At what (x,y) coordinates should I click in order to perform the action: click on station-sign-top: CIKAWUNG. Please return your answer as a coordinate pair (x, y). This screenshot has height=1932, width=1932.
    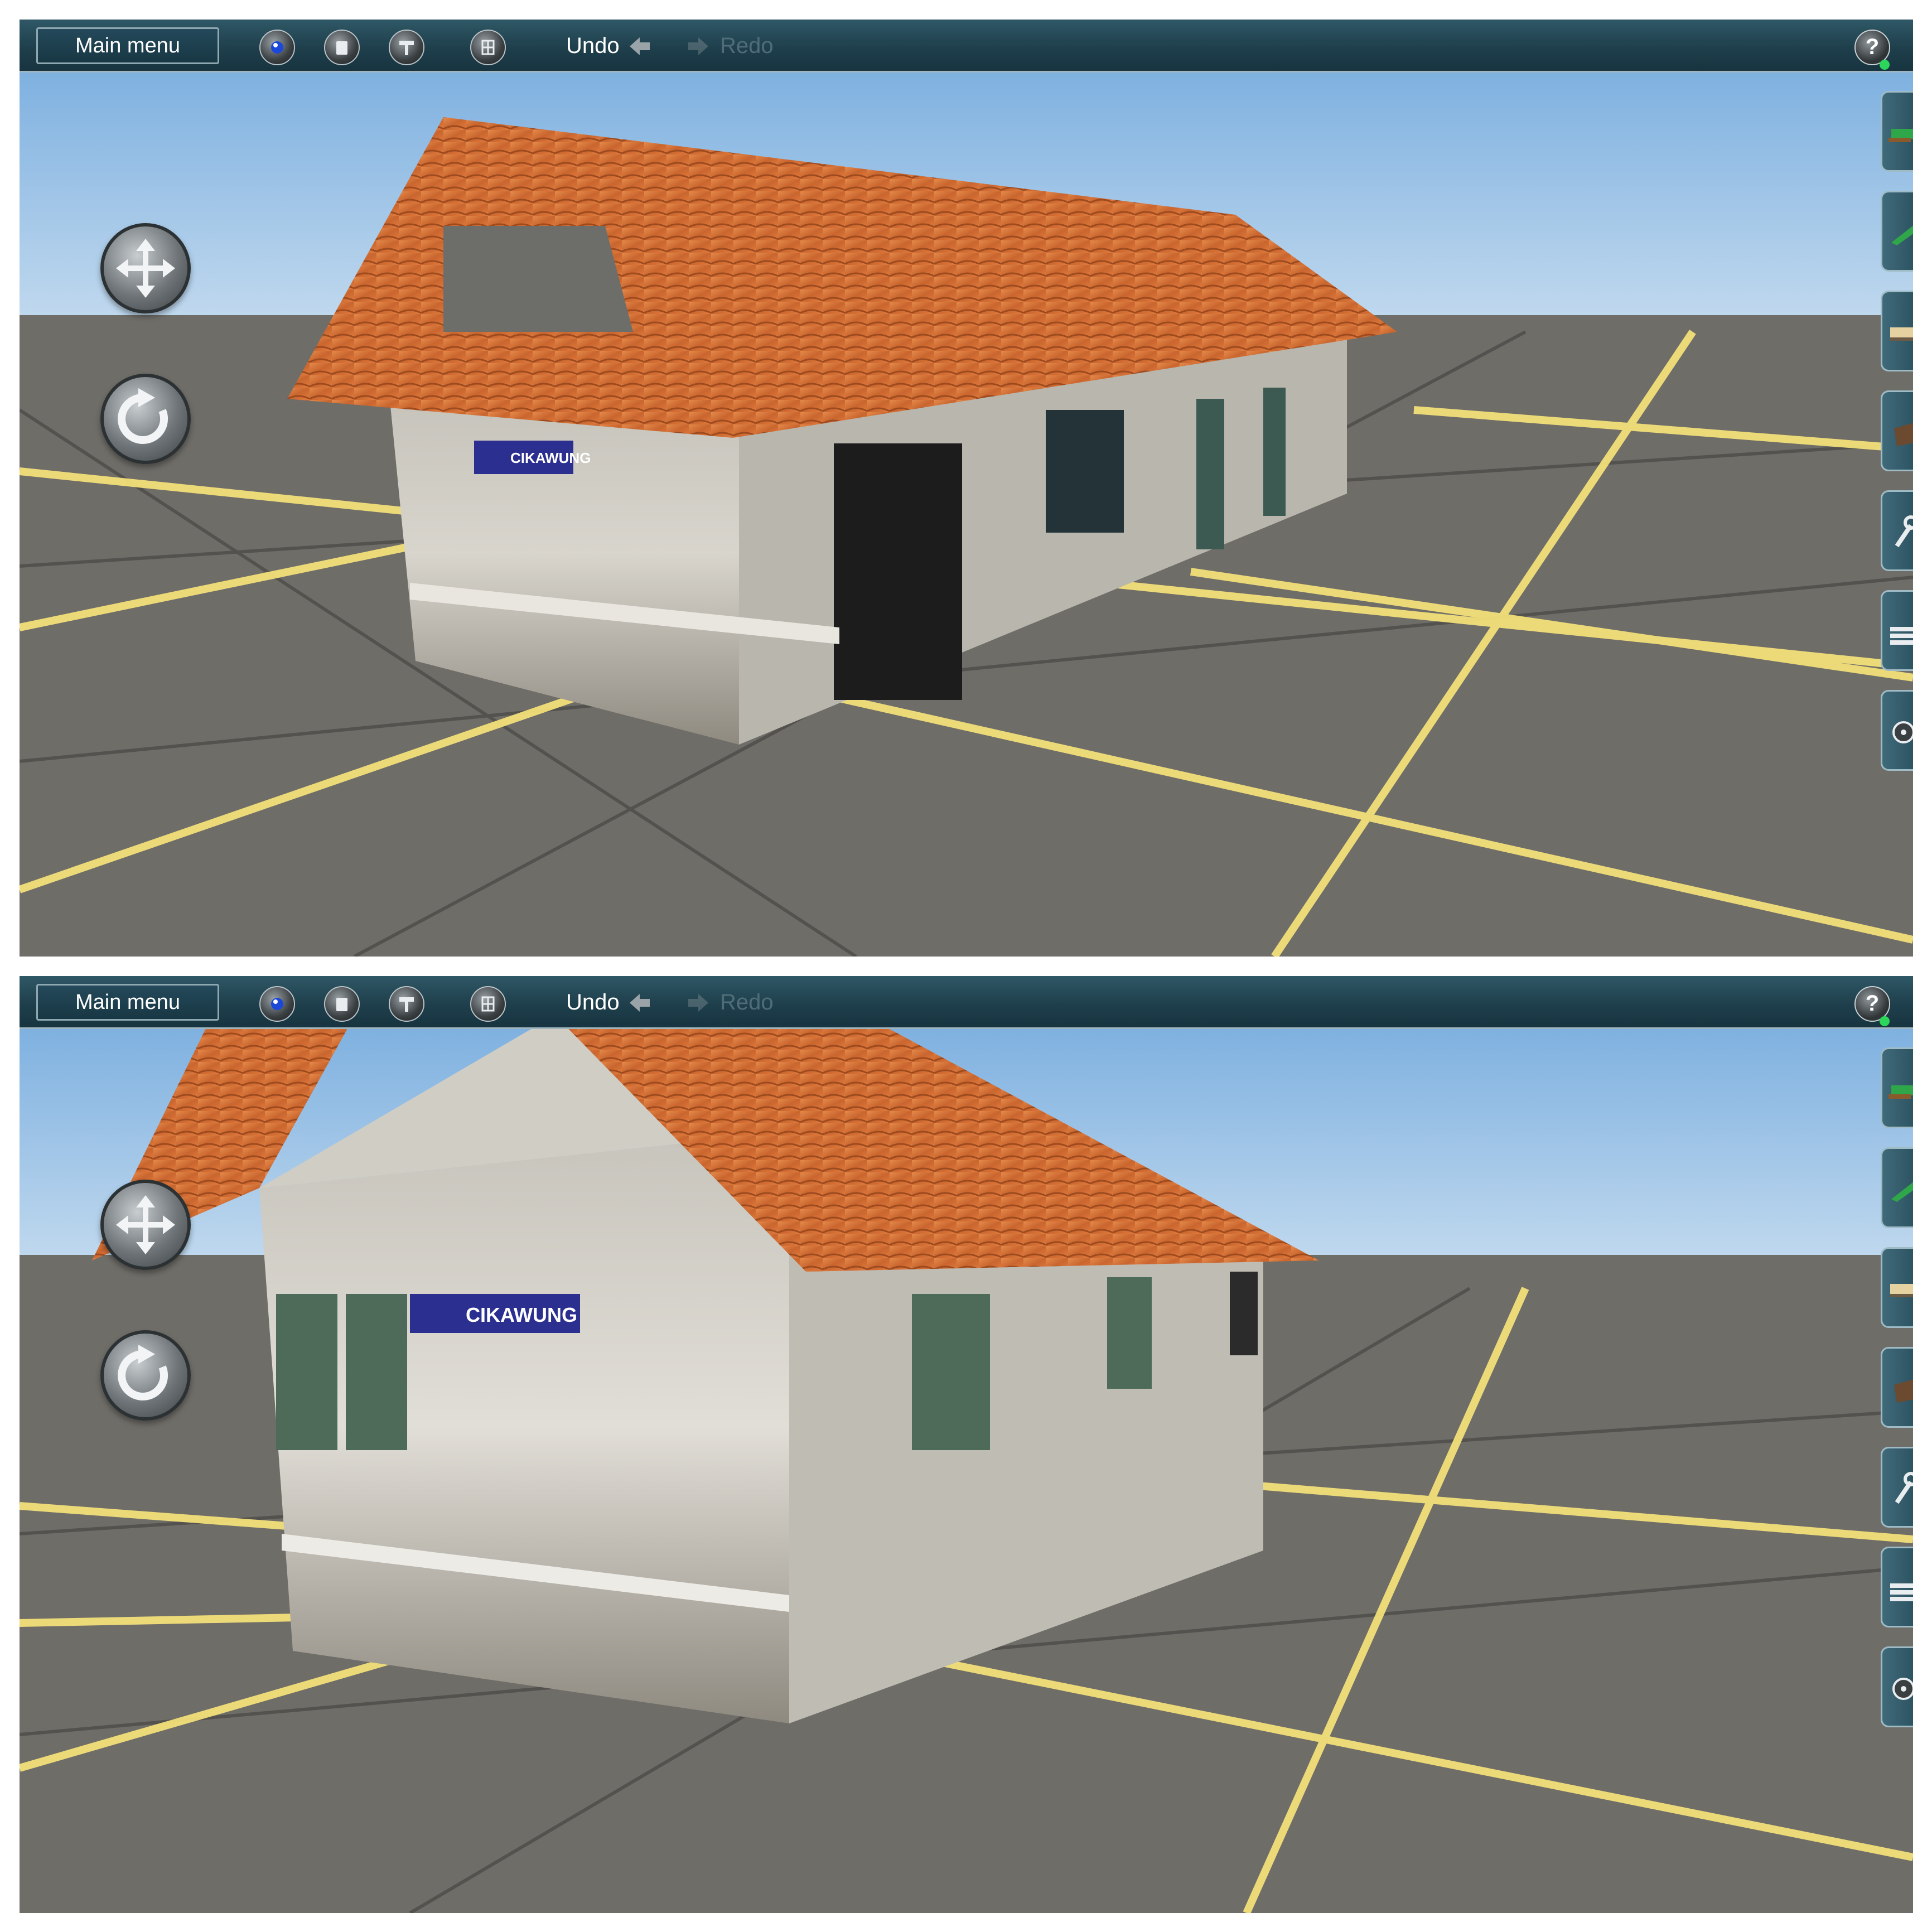
    Looking at the image, I should click on (550, 458).